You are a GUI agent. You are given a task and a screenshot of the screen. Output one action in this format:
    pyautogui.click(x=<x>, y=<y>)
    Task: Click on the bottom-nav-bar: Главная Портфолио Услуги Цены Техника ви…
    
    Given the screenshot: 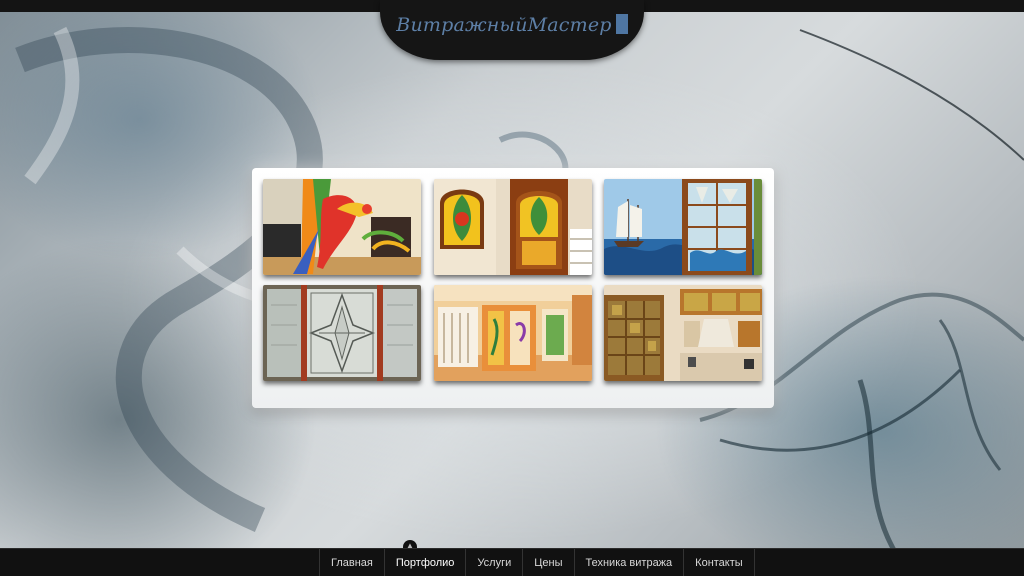 What is the action you would take?
    pyautogui.click(x=512, y=562)
    